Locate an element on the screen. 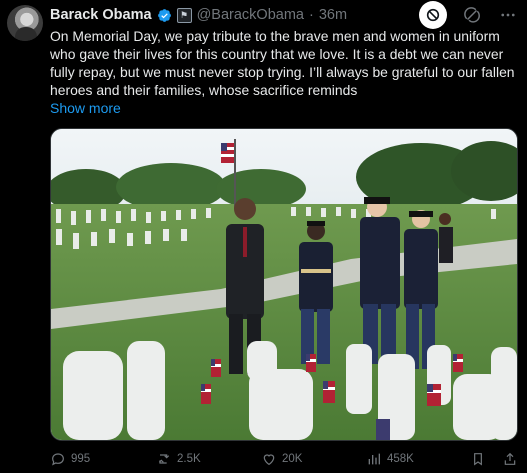  verified-badge-icon is located at coordinates (164, 15).